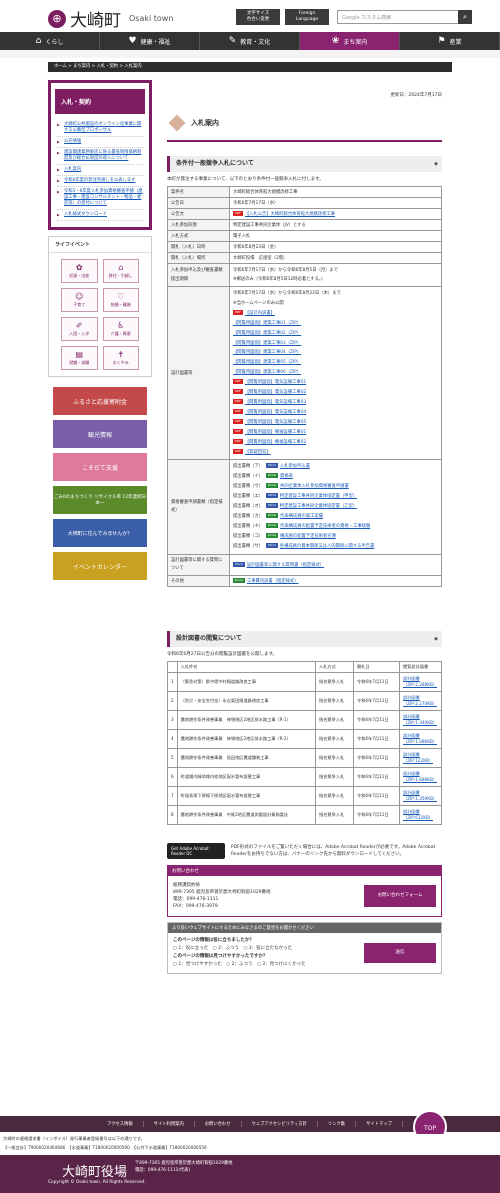  I want to click on footer-link: リンク集, so click(337, 1124).